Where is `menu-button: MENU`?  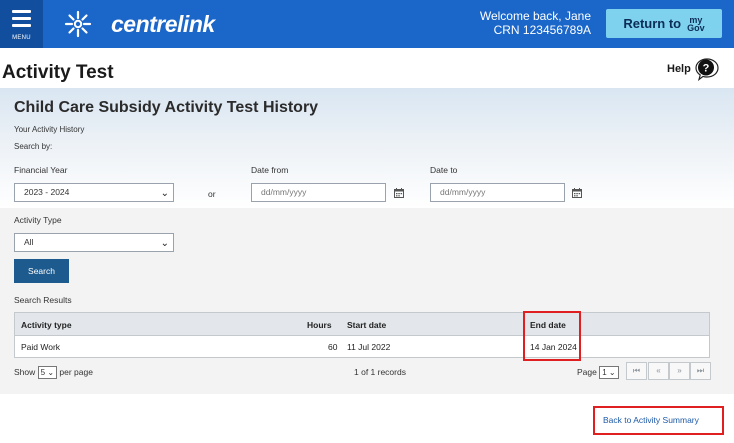
menu-button: MENU is located at coordinates (21, 24).